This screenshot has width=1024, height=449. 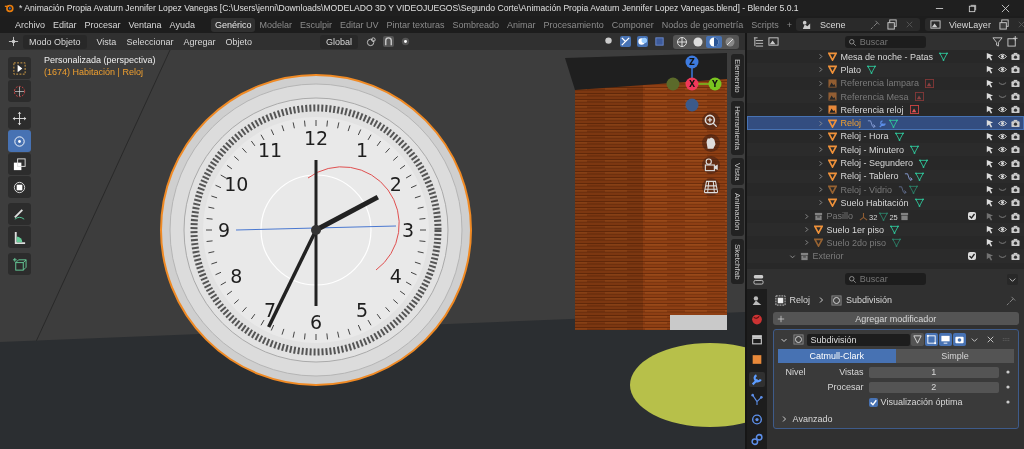 I want to click on workspace-tab: Editar UV, so click(x=359, y=24).